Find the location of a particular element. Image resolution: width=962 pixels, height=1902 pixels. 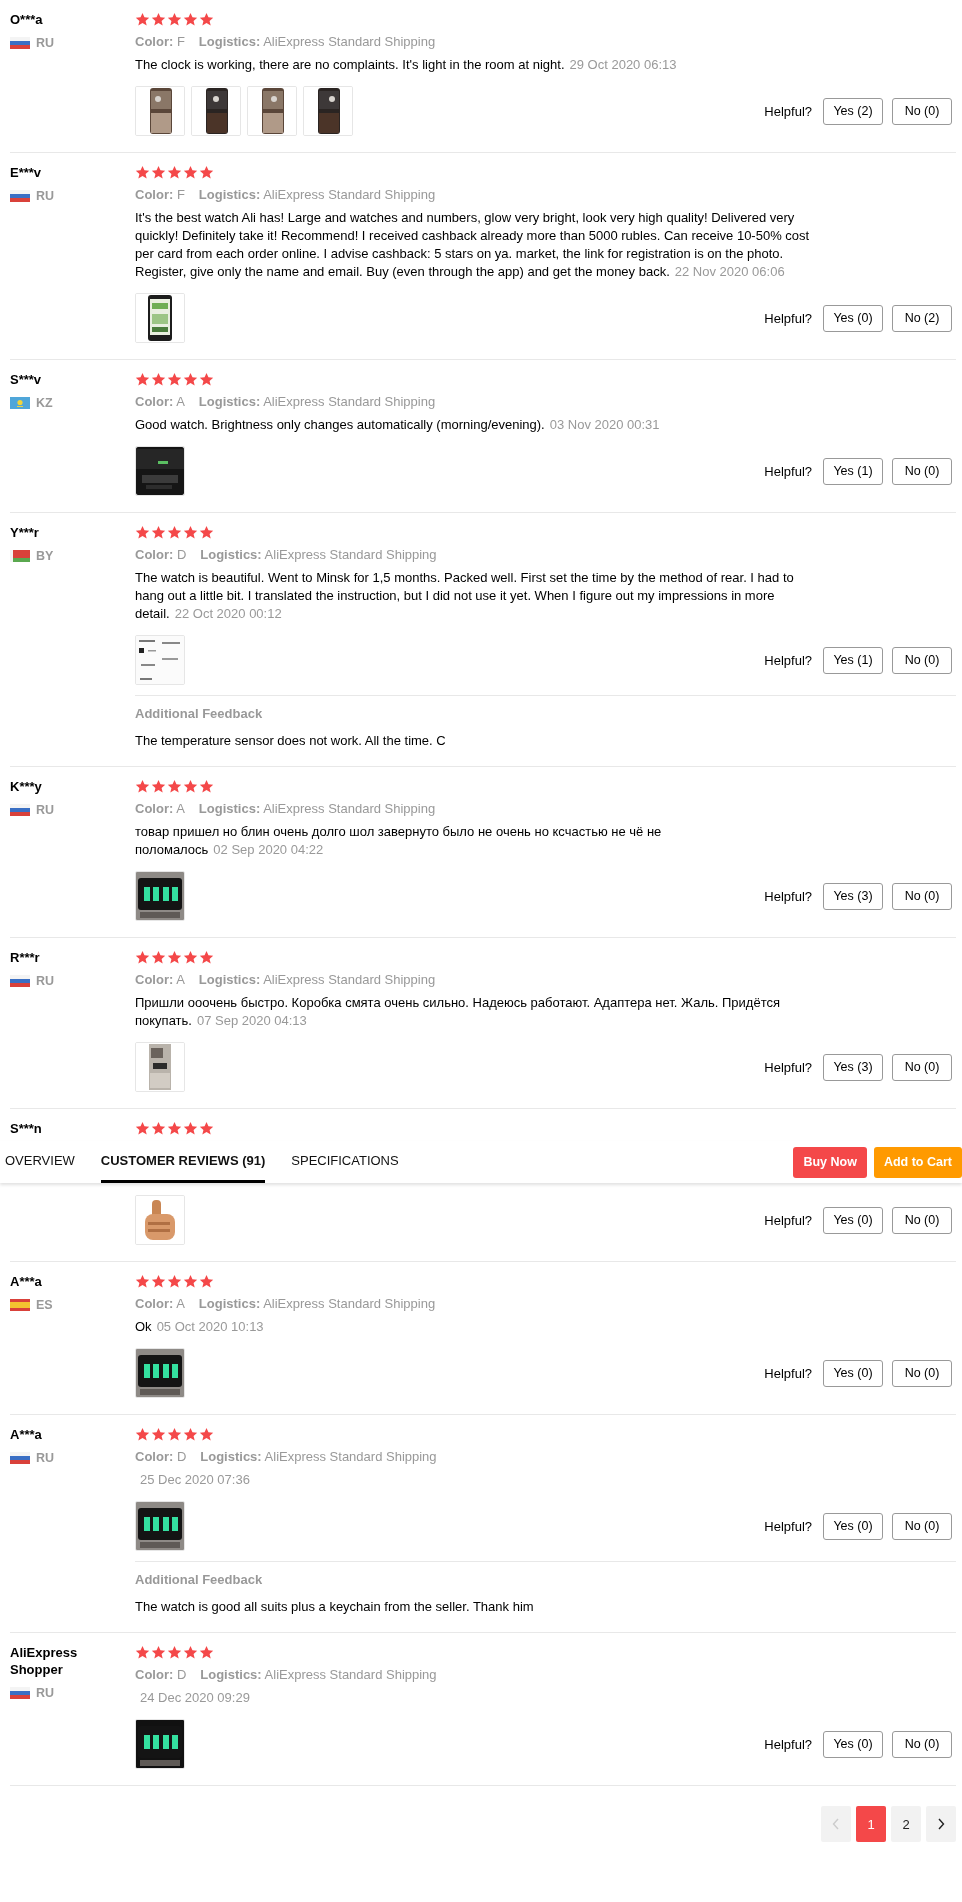

reviewer-name: K***y is located at coordinates (26, 786).